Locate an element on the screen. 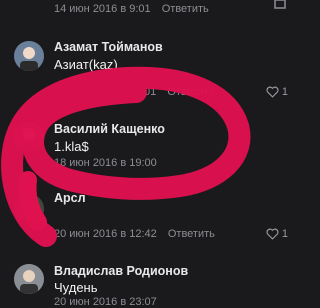 Image resolution: width=320 pixels, height=308 pixels. comment-date: 01 is located at coordinates (150, 92).